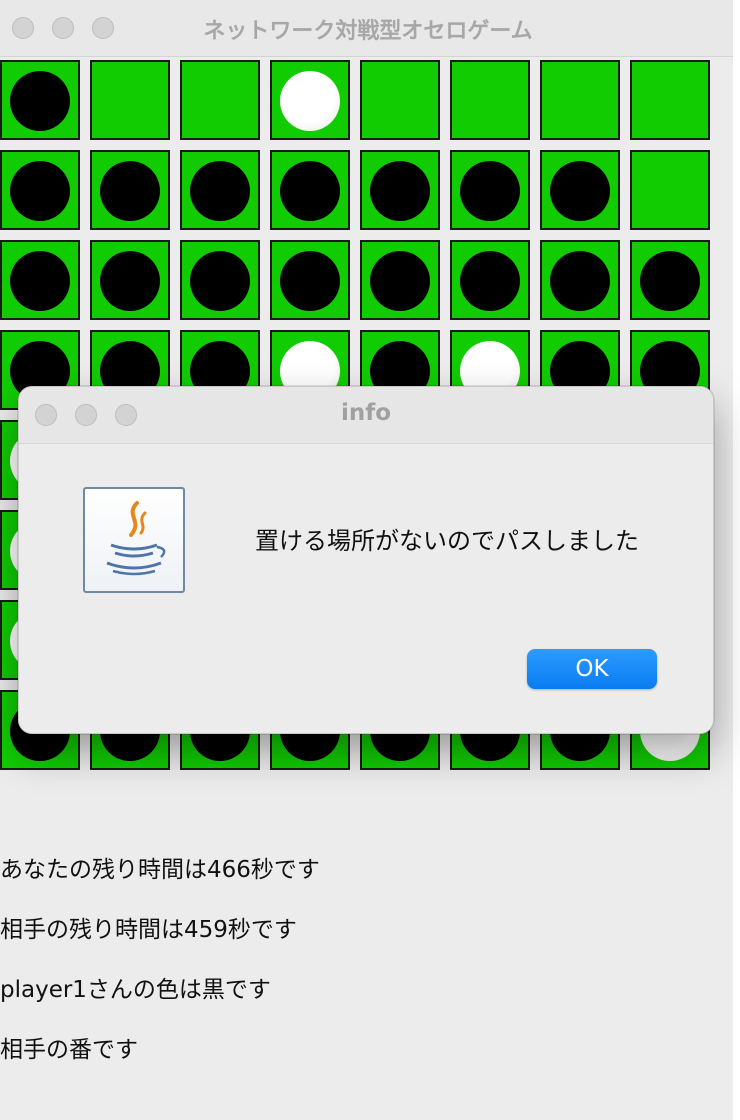  I want to click on board-cell-r2-c3, so click(220, 190).